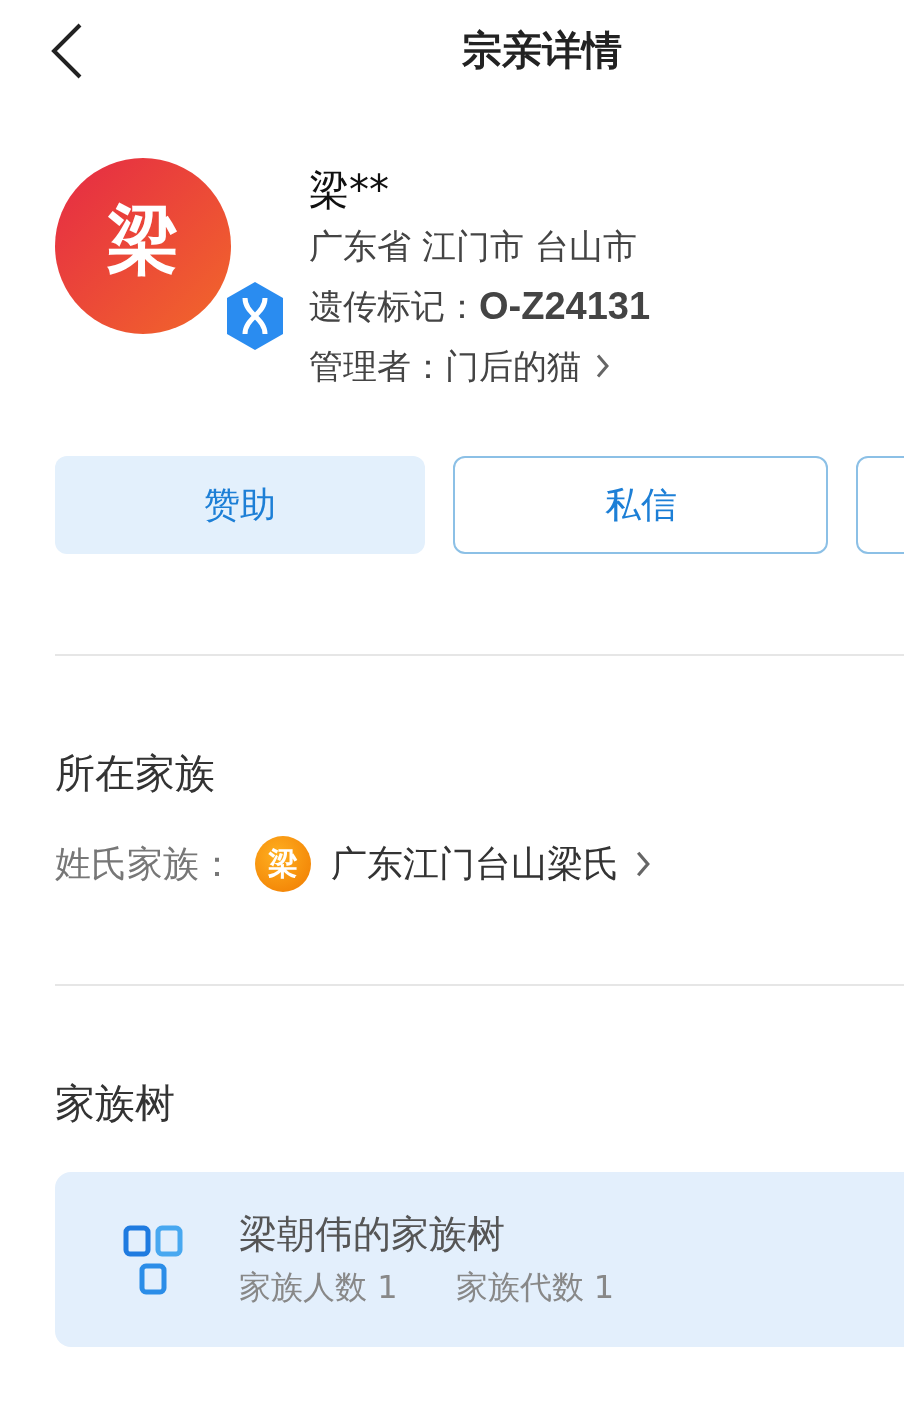 This screenshot has width=904, height=1423. Describe the element at coordinates (513, 366) in the screenshot. I see `manager-link: 门后的猫` at that location.